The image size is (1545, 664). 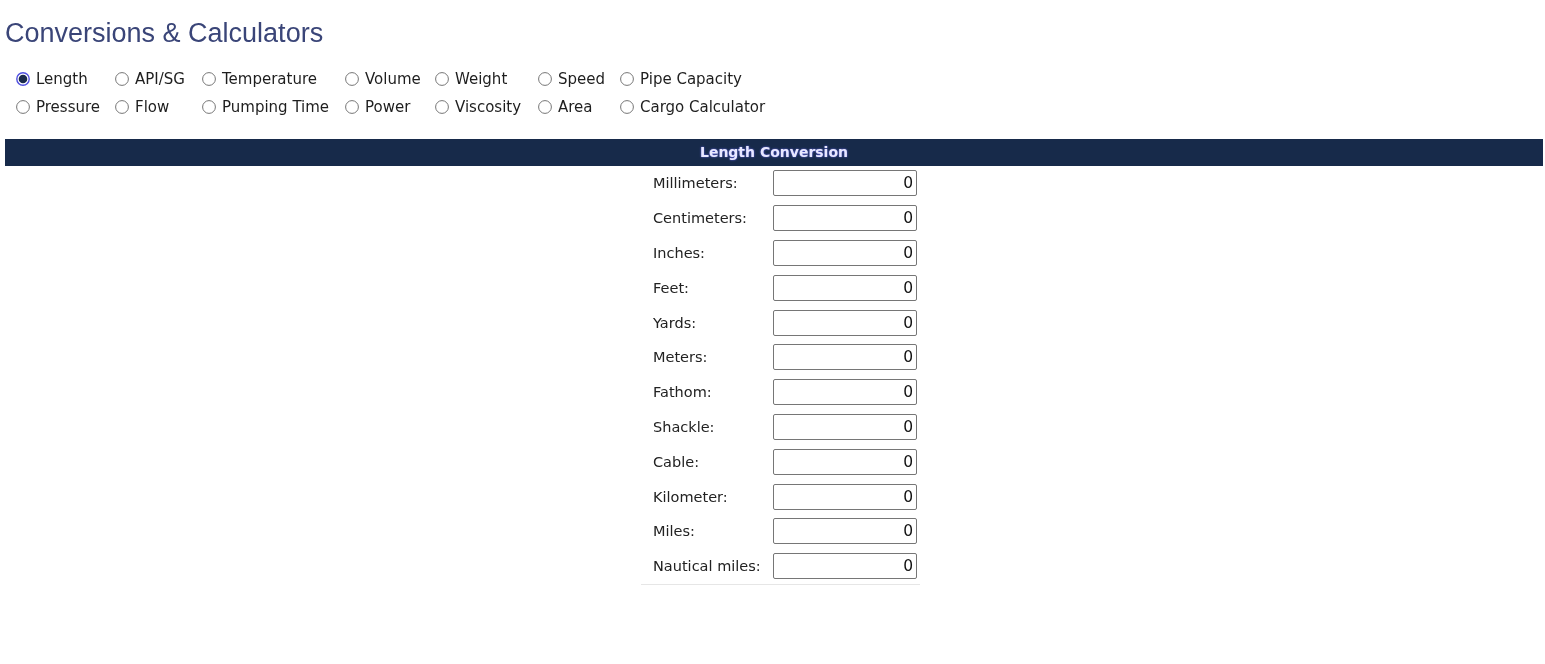 I want to click on option-label: Viscosity, so click(x=488, y=107).